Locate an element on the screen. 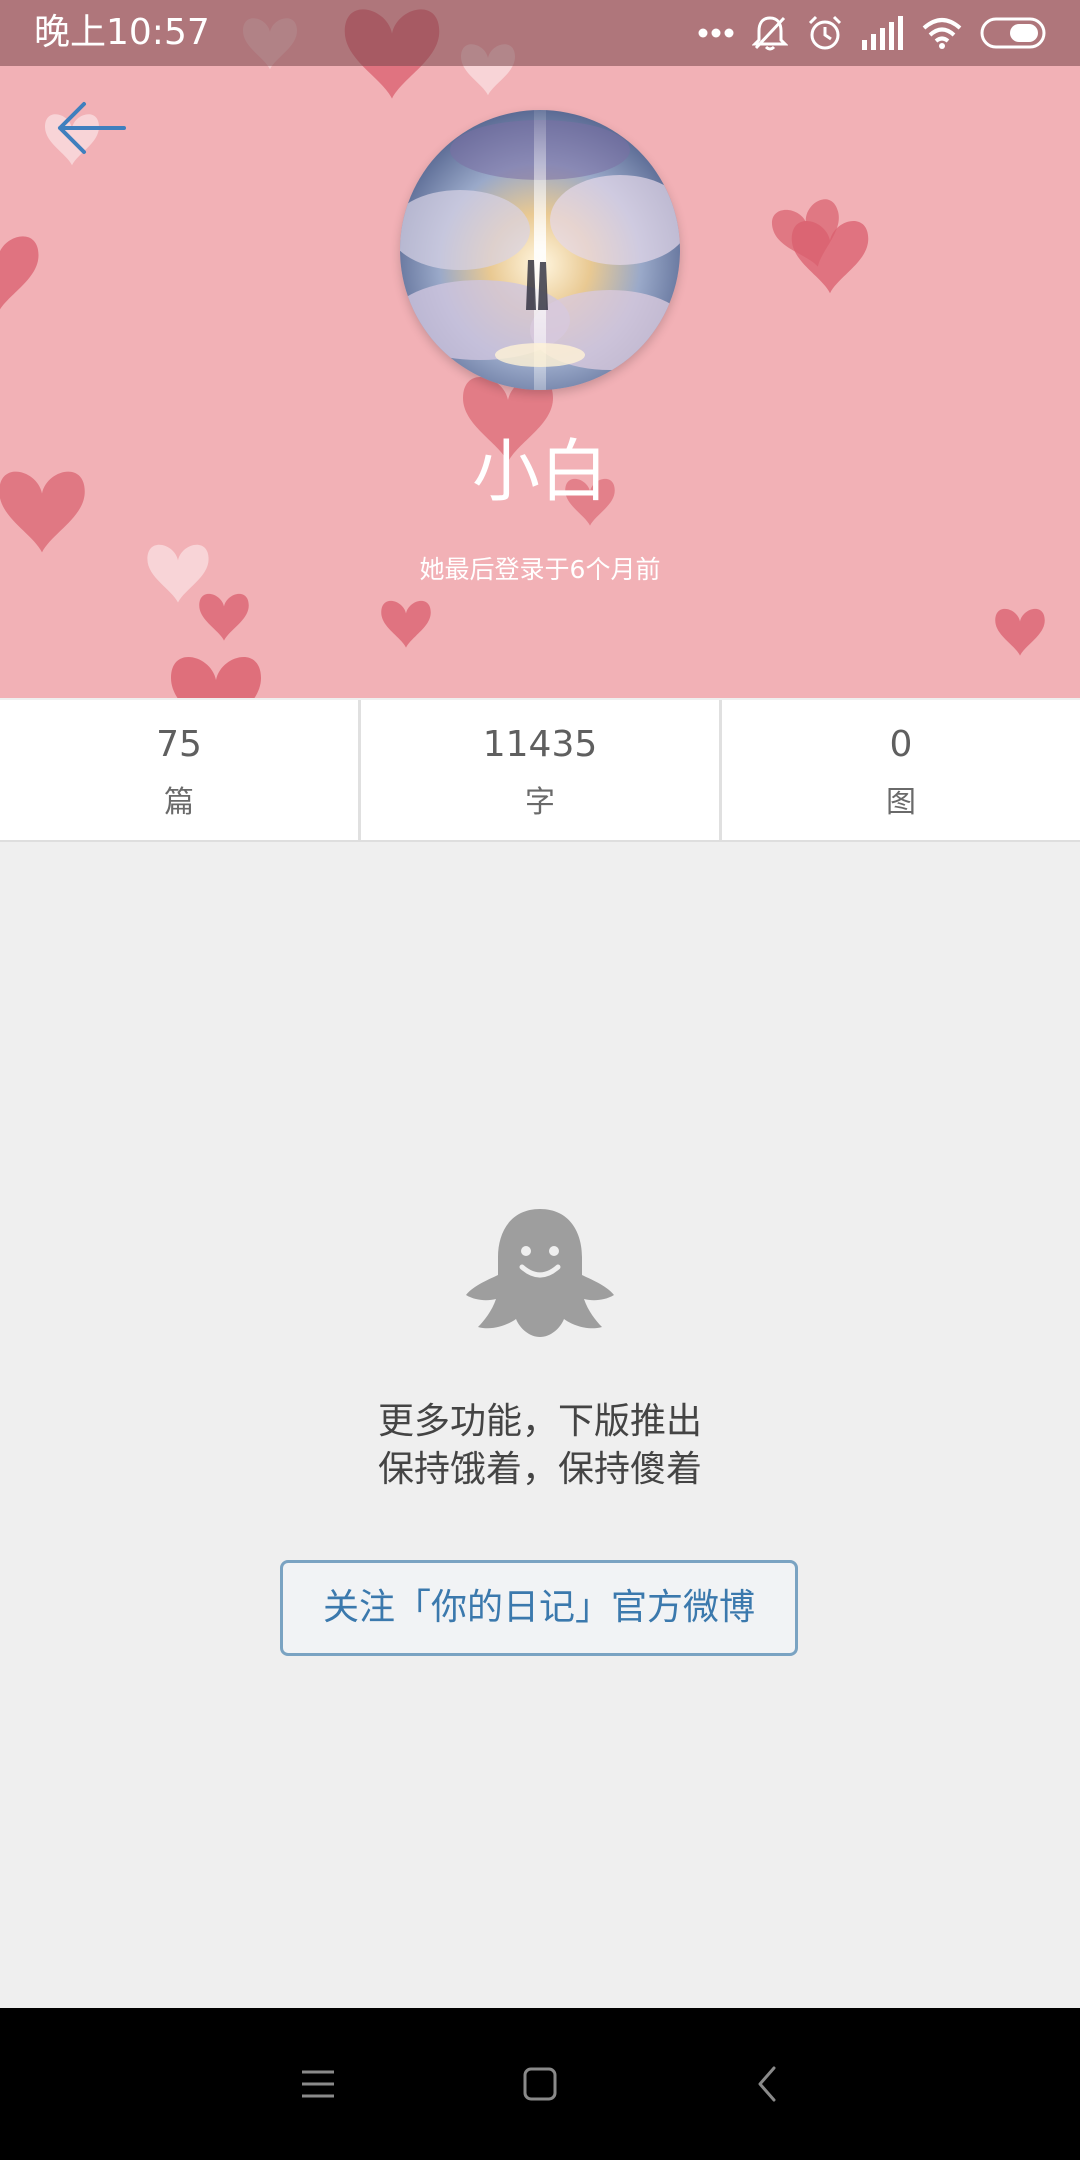 Image resolution: width=1080 pixels, height=2160 pixels. back-chevron-icon is located at coordinates (768, 2084).